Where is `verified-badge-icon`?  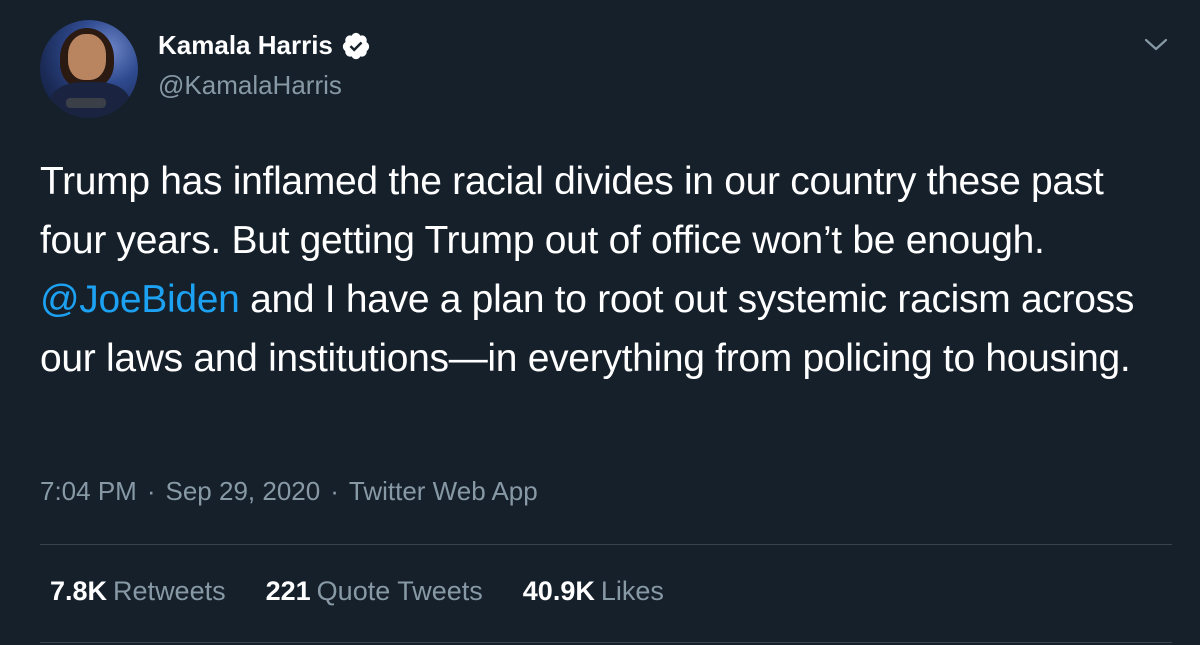 verified-badge-icon is located at coordinates (356, 45).